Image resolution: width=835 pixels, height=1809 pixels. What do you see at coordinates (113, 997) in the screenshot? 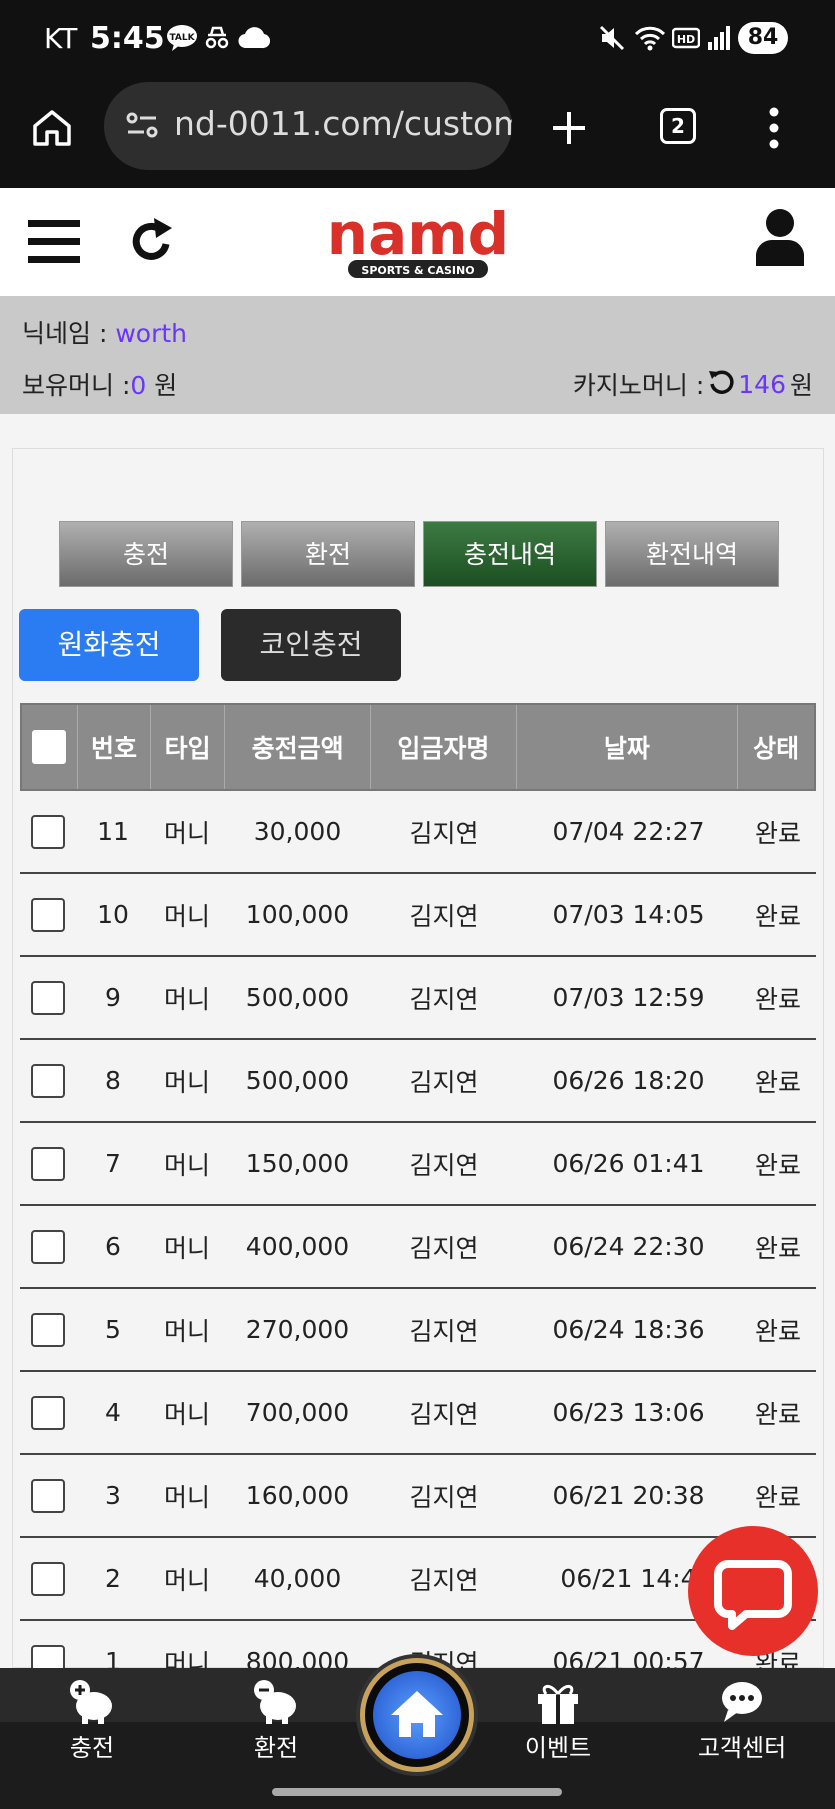
I see `cell-number: 9` at bounding box center [113, 997].